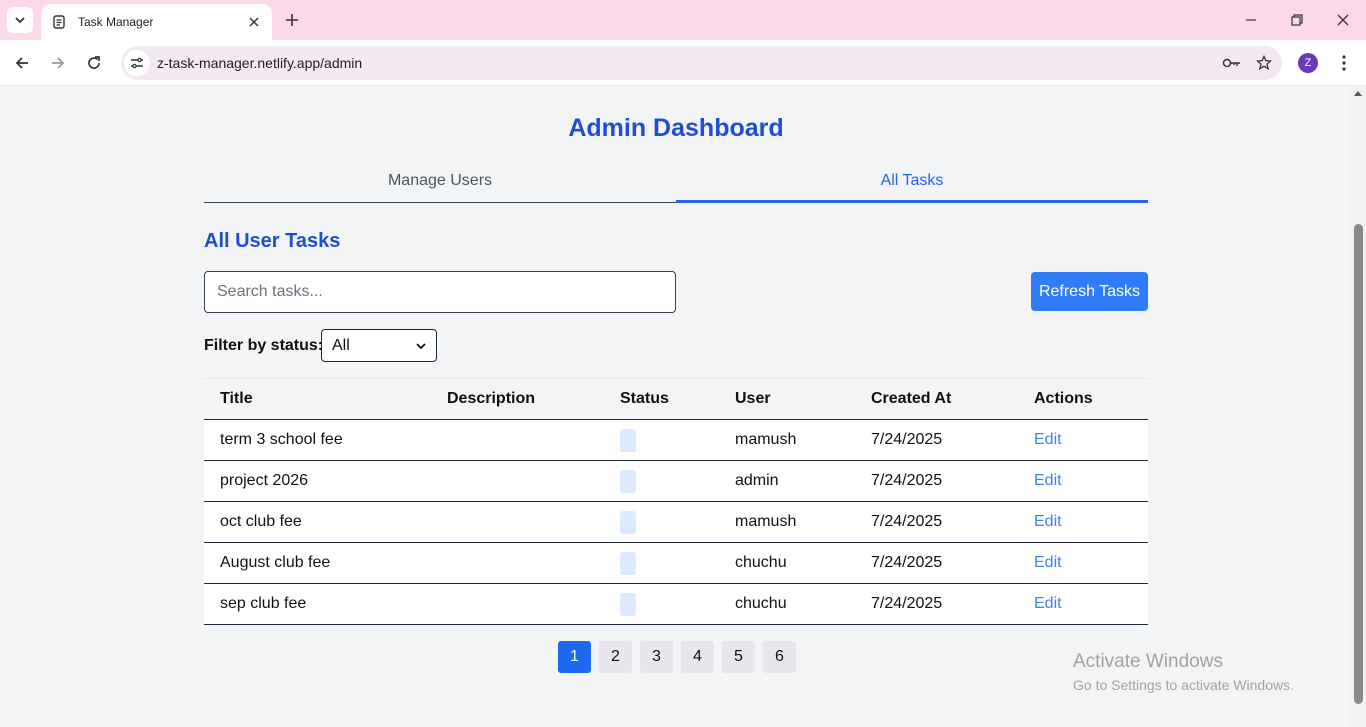 The height and width of the screenshot is (727, 1366). Describe the element at coordinates (676, 604) in the screenshot. I see `table-row: sep club fee chuchu 7/24/2025 Edit` at that location.